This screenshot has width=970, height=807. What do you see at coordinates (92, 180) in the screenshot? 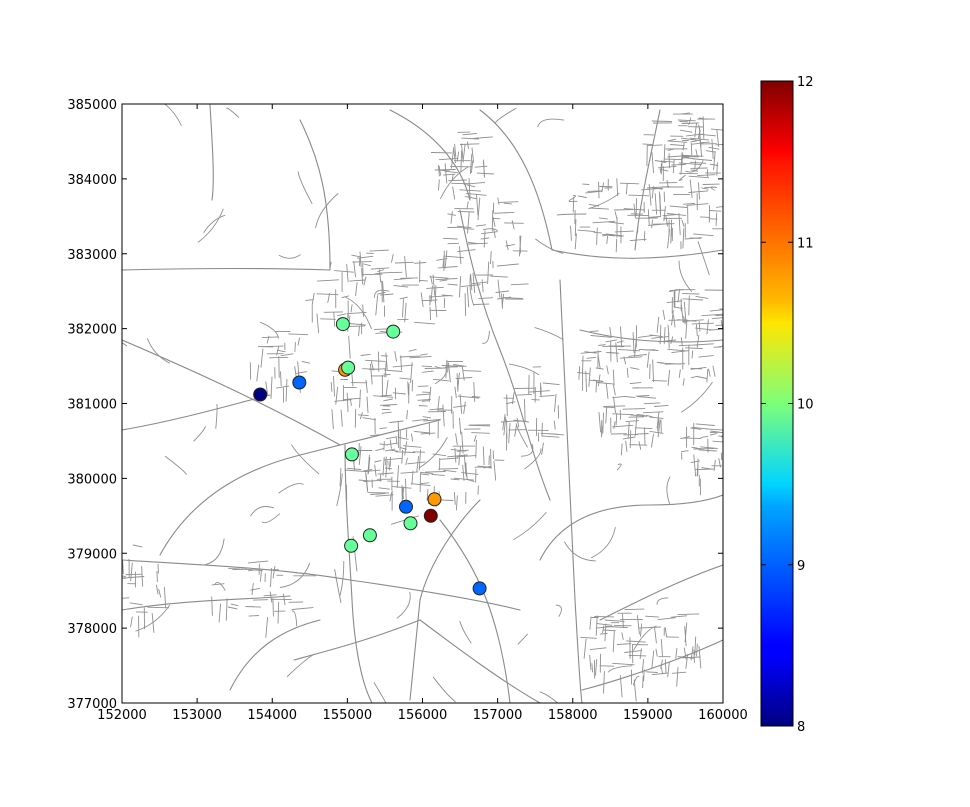
I see `y-tick-label: 384000` at bounding box center [92, 180].